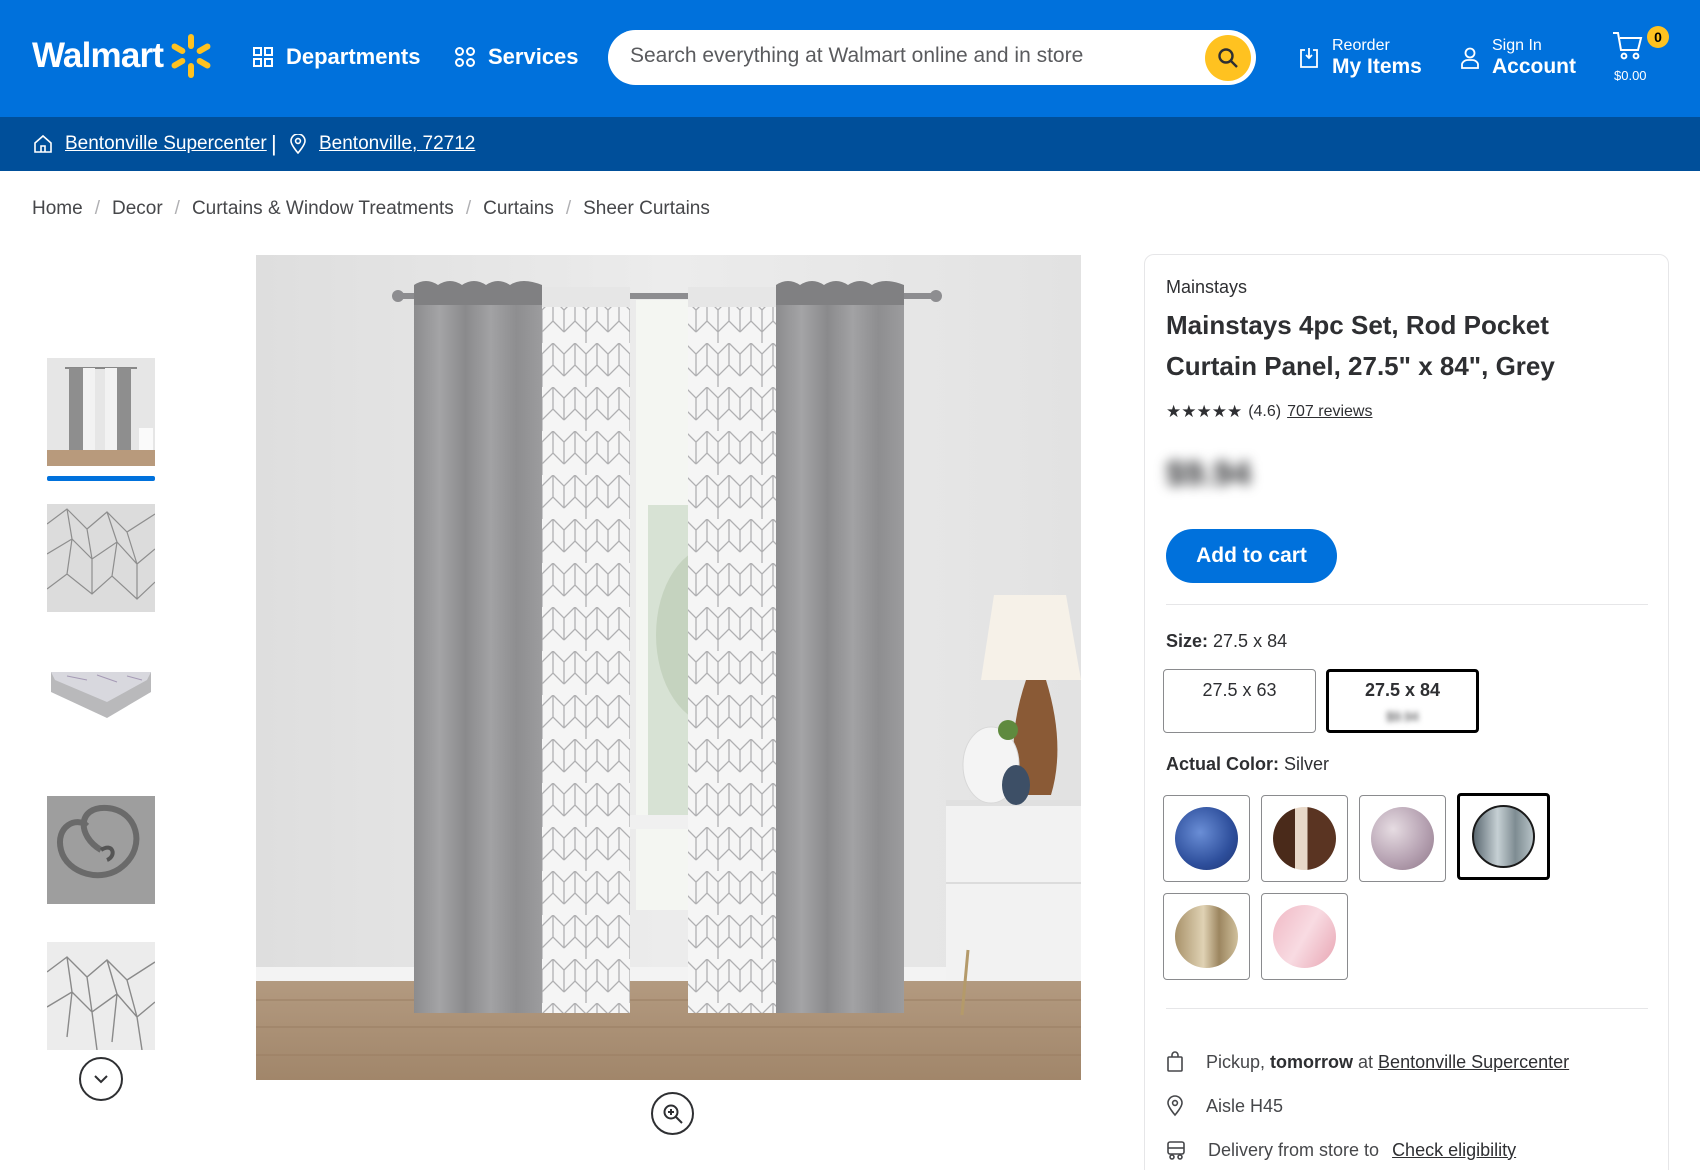  I want to click on thumbnails-scroll-down-button, so click(101, 1079).